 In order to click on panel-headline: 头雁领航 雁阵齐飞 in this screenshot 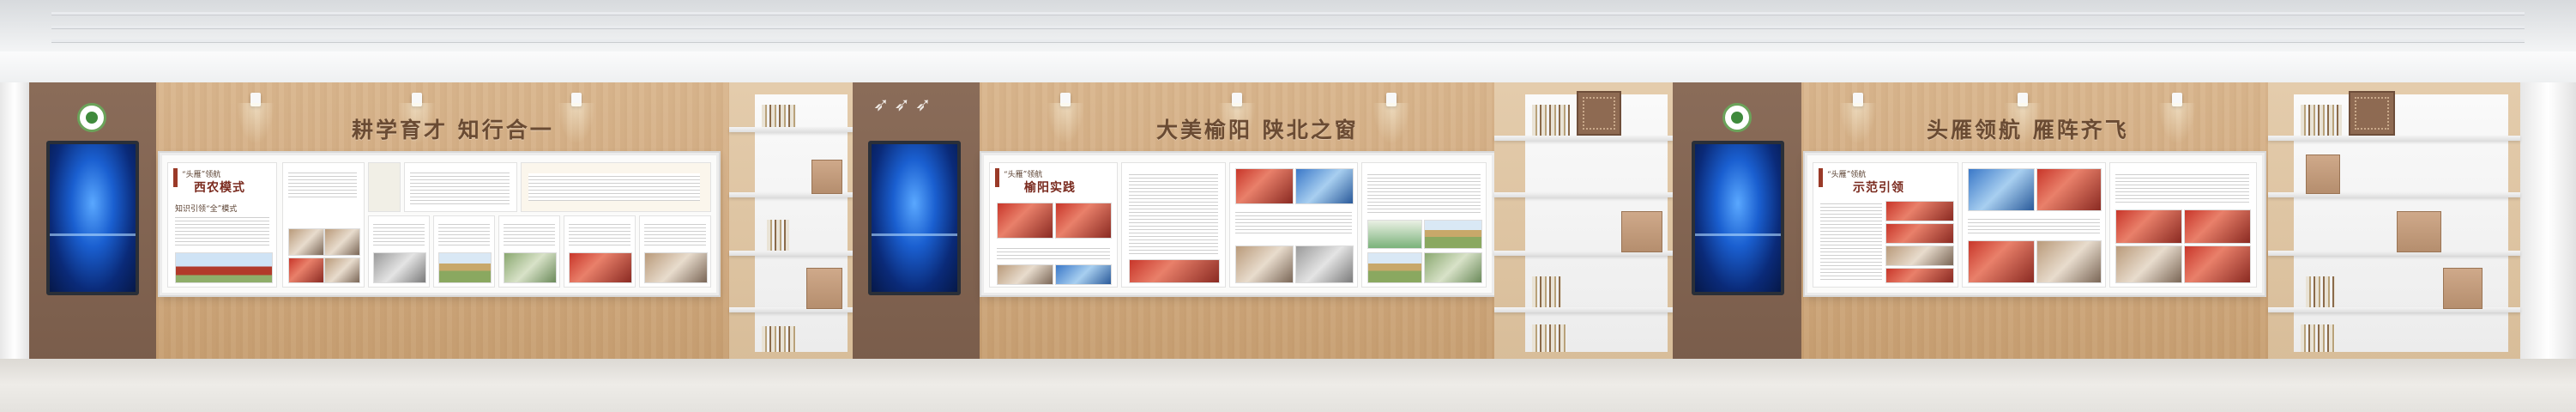, I will do `click(2028, 130)`.